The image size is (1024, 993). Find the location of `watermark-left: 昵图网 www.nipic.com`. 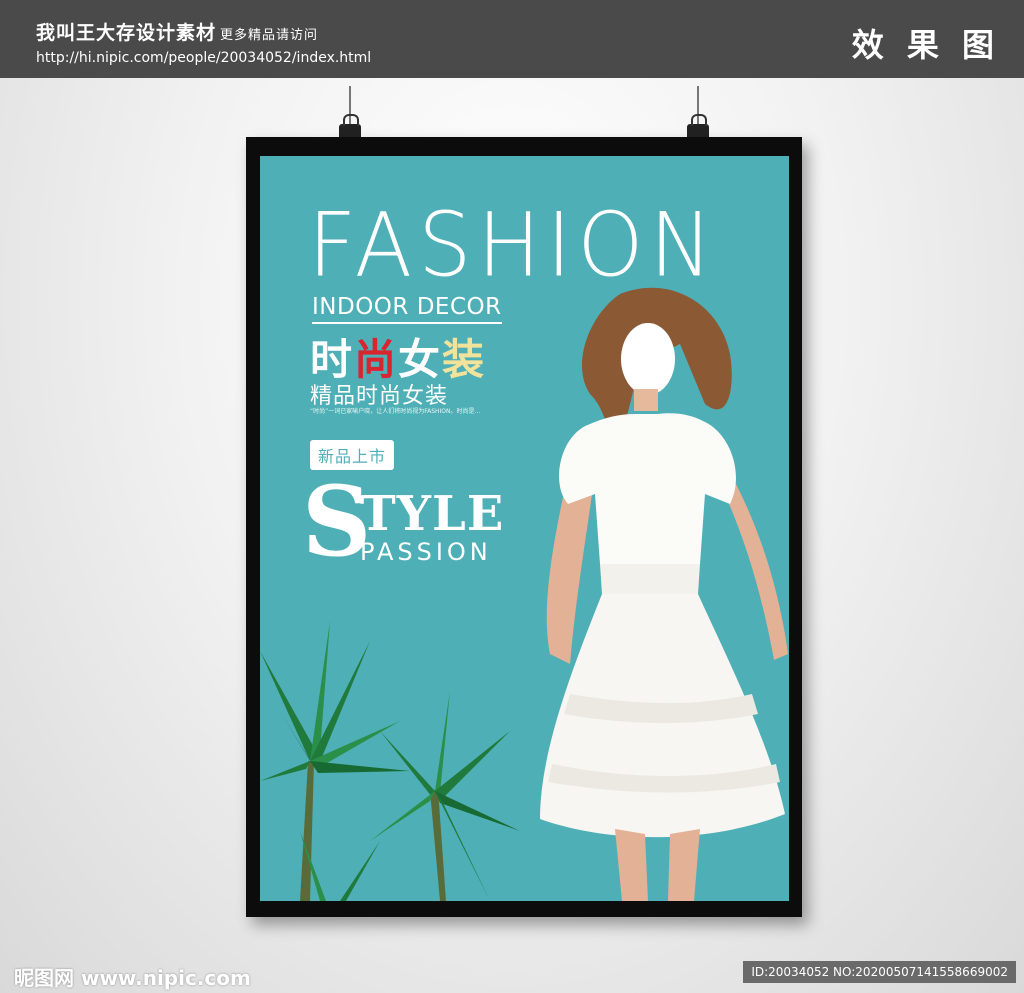

watermark-left: 昵图网 www.nipic.com is located at coordinates (132, 978).